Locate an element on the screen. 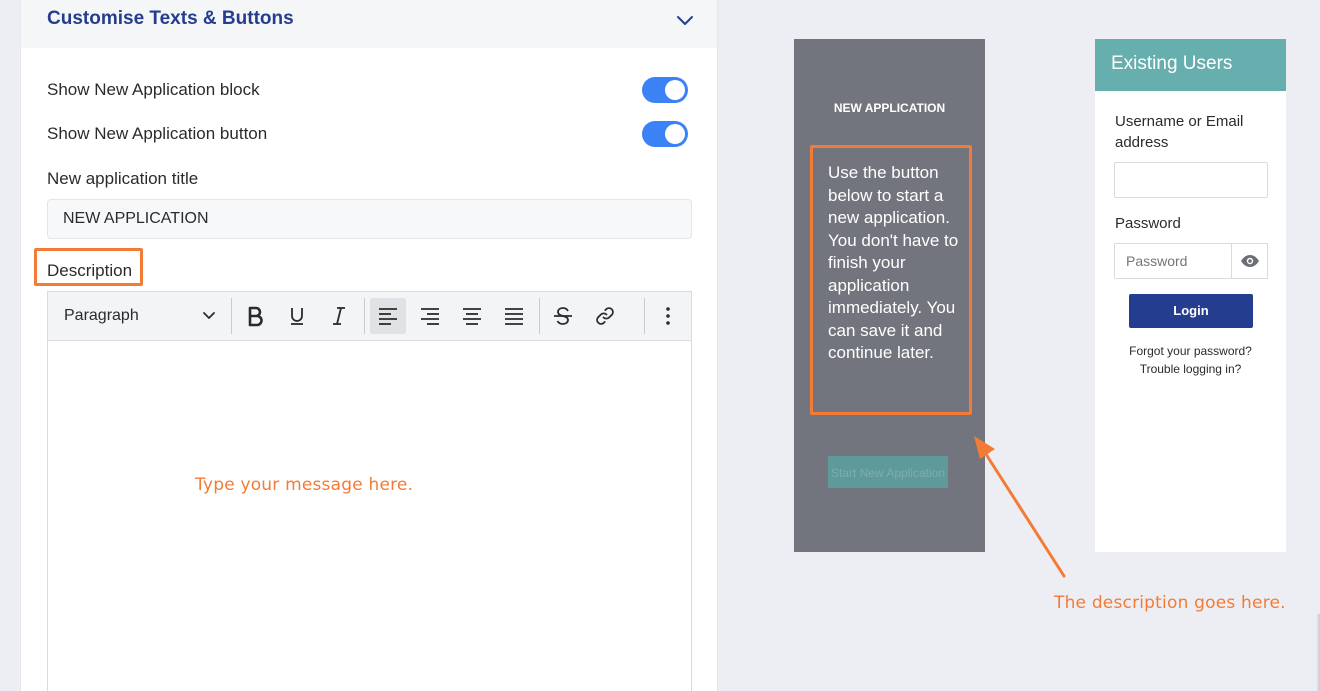 The height and width of the screenshot is (691, 1320). existing-users-title: Existing Users is located at coordinates (1190, 65).